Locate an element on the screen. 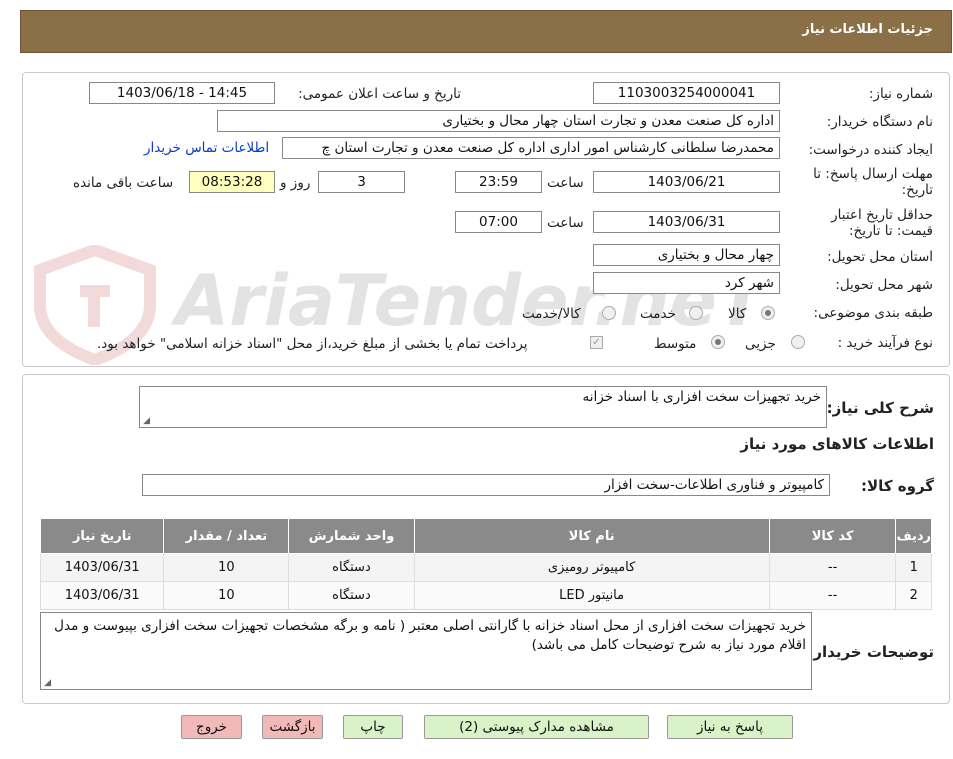 This screenshot has width=953, height=759. announce-field: 1403/06/18 - 14:45 is located at coordinates (182, 93).